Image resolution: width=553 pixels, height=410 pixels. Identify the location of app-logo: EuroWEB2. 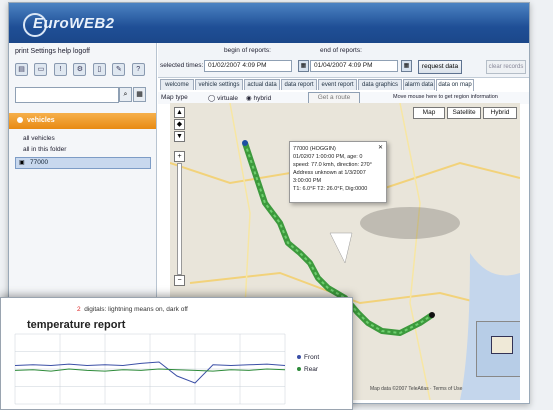
(74, 23).